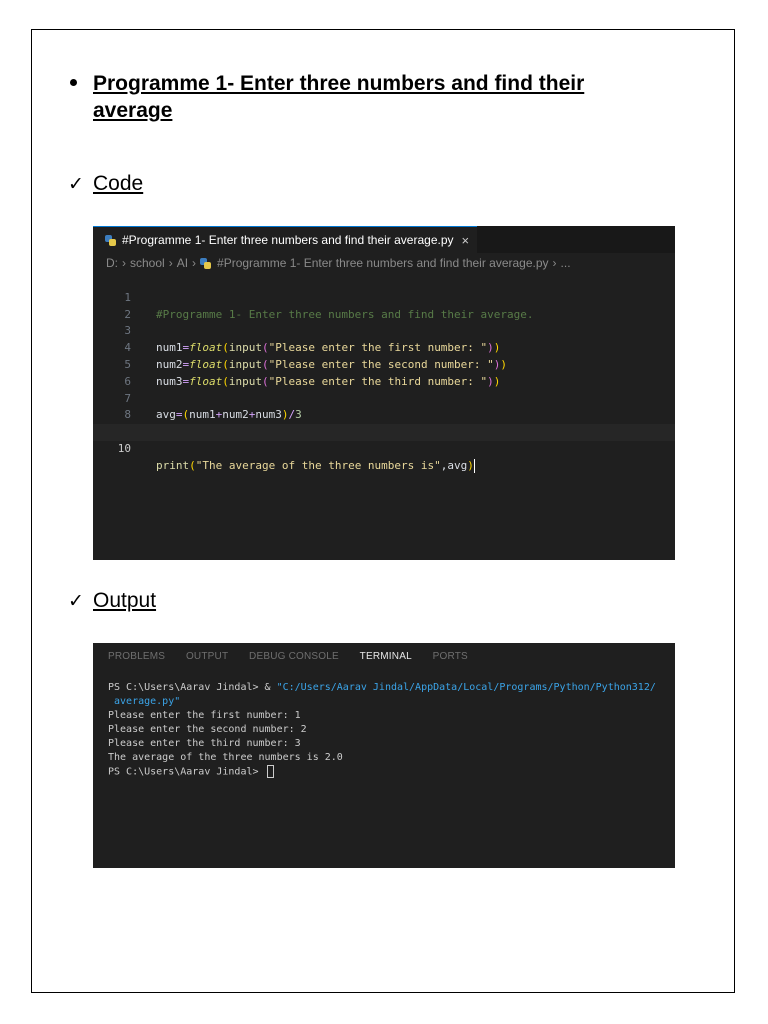 Image resolution: width=768 pixels, height=1024 pixels. I want to click on terminal-line: PS C:\Users\Aarav Jindal>, so click(391, 772).